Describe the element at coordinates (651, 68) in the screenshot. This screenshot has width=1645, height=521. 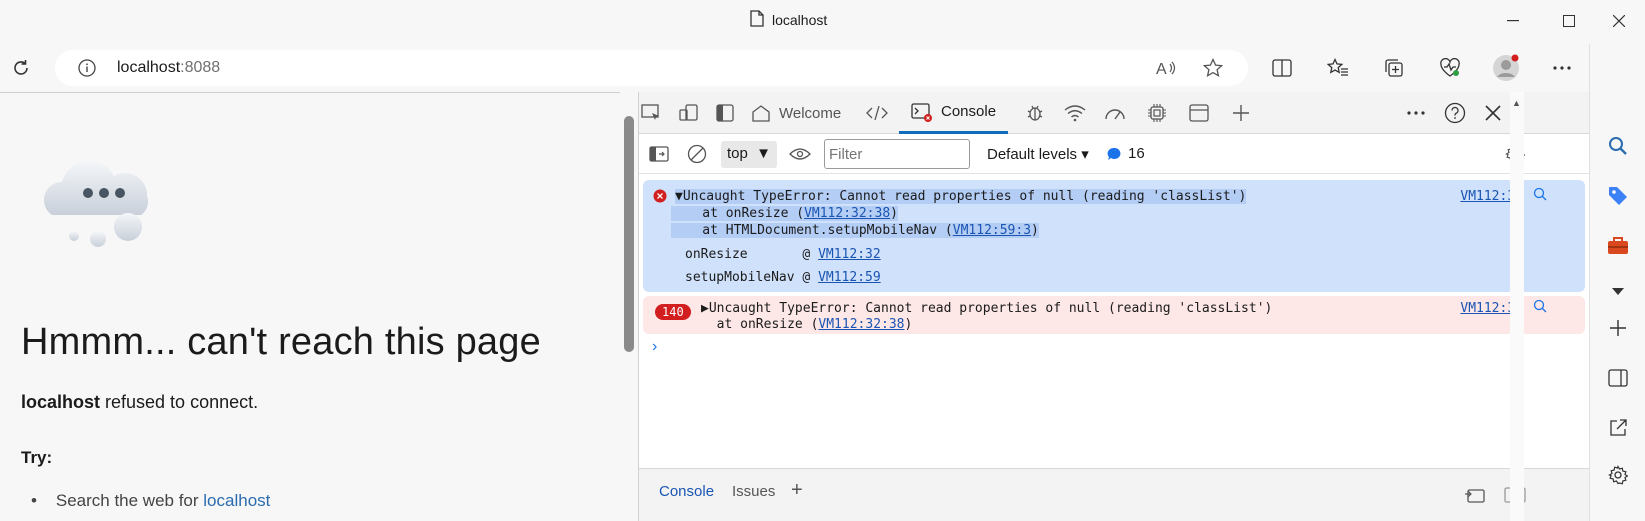
I see `address-bar: localhost:8088 A` at that location.